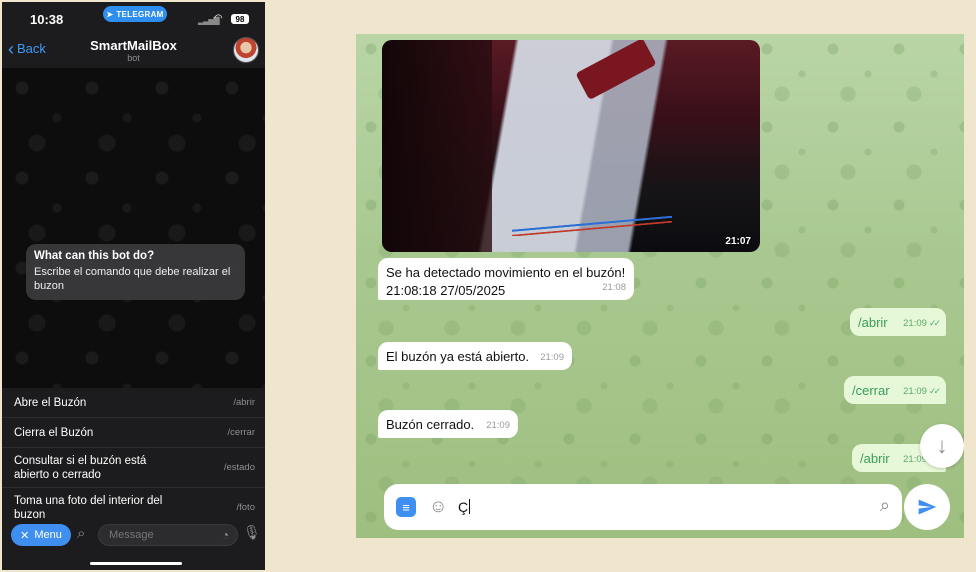 The width and height of the screenshot is (976, 572). I want to click on bot-info-title: What can this bot do?, so click(94, 256).